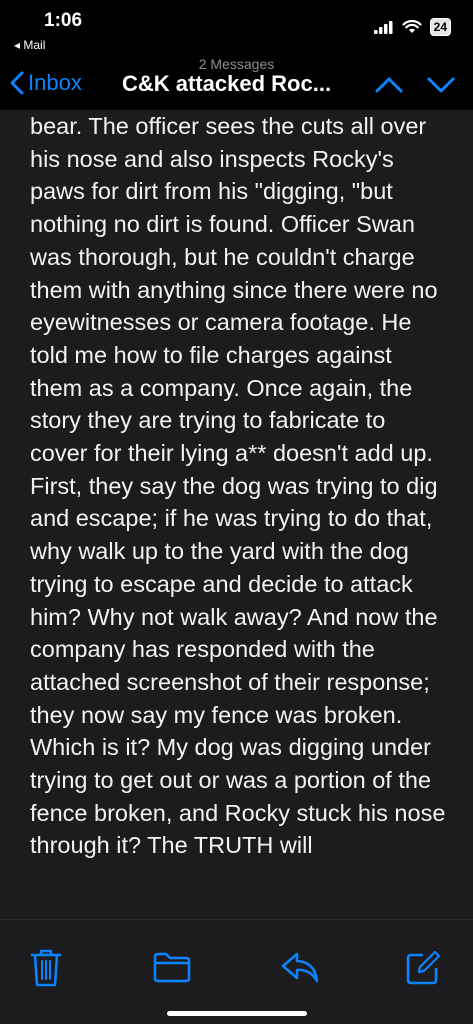 This screenshot has width=473, height=1024. Describe the element at coordinates (63, 20) in the screenshot. I see `status-time: 1:06` at that location.